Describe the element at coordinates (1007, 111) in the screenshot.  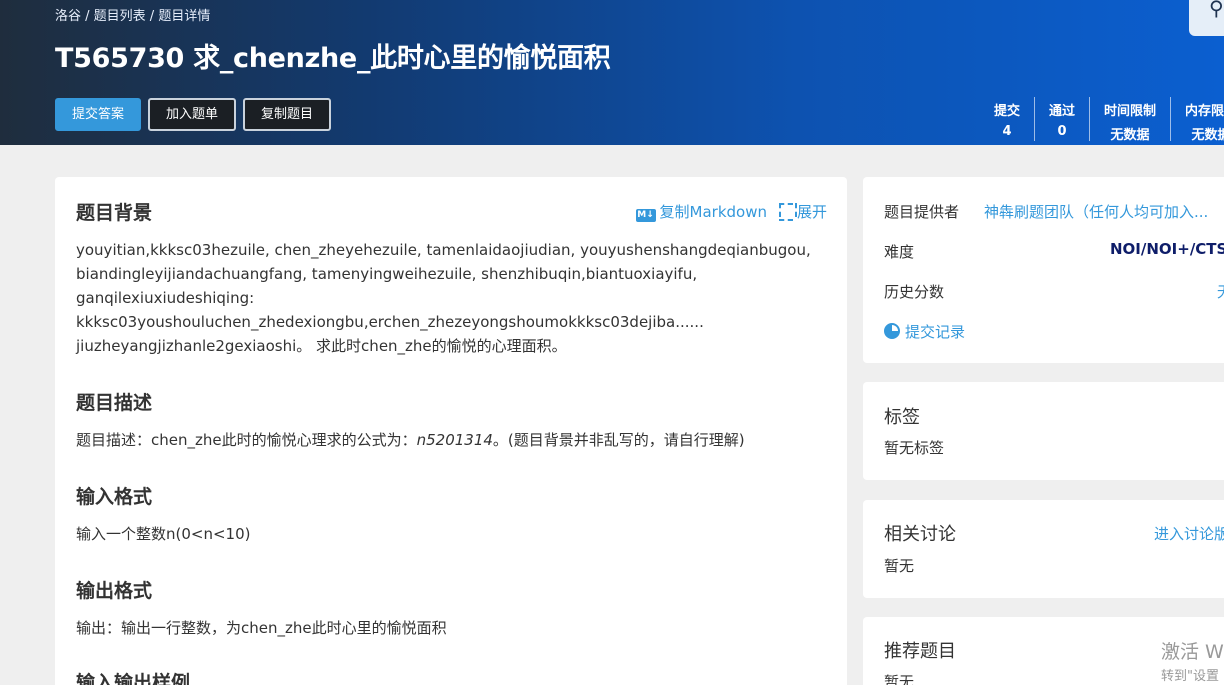
I see `stat-label: 提交` at that location.